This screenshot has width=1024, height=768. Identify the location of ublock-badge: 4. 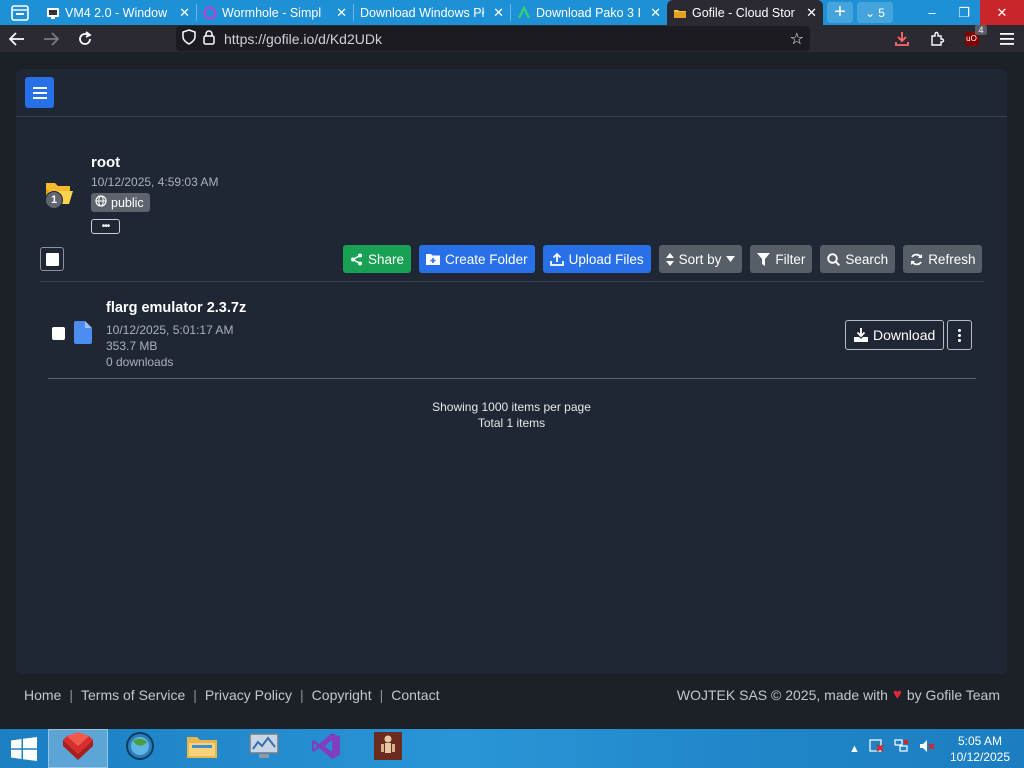
(981, 29).